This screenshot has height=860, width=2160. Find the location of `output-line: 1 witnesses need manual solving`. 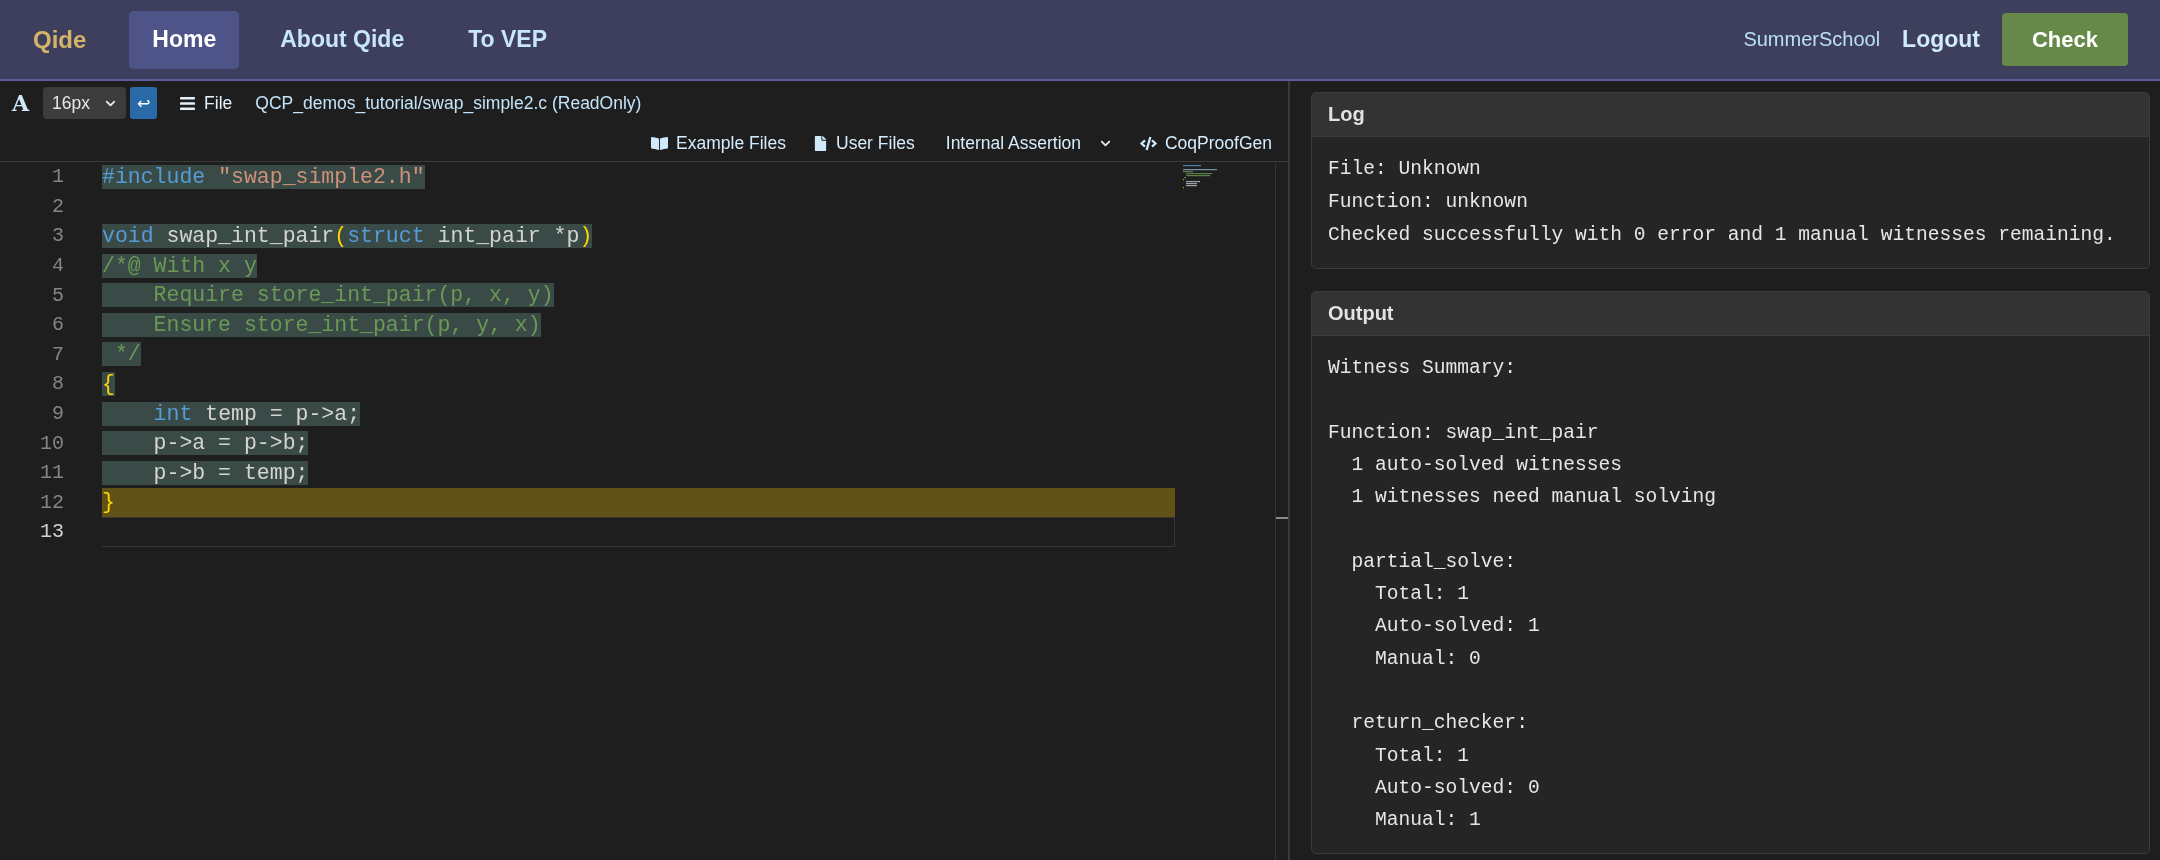

output-line: 1 witnesses need manual solving is located at coordinates (1533, 498).